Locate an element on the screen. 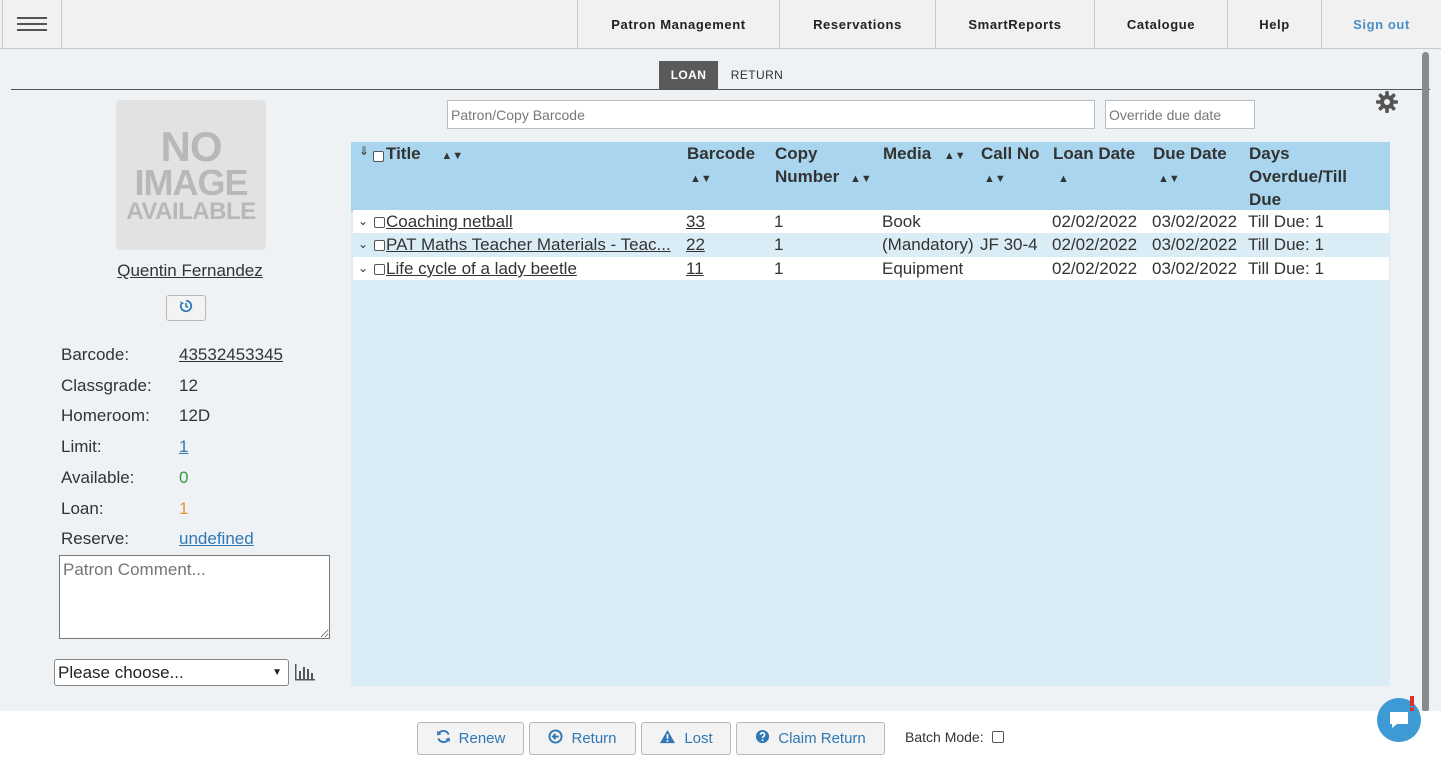 The height and width of the screenshot is (765, 1441). sort-asc-icon: ▲ is located at coordinates (1063, 179).